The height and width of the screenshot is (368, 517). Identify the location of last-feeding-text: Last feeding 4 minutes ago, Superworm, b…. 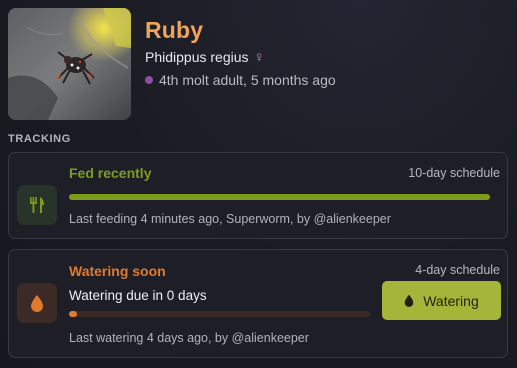
(230, 219).